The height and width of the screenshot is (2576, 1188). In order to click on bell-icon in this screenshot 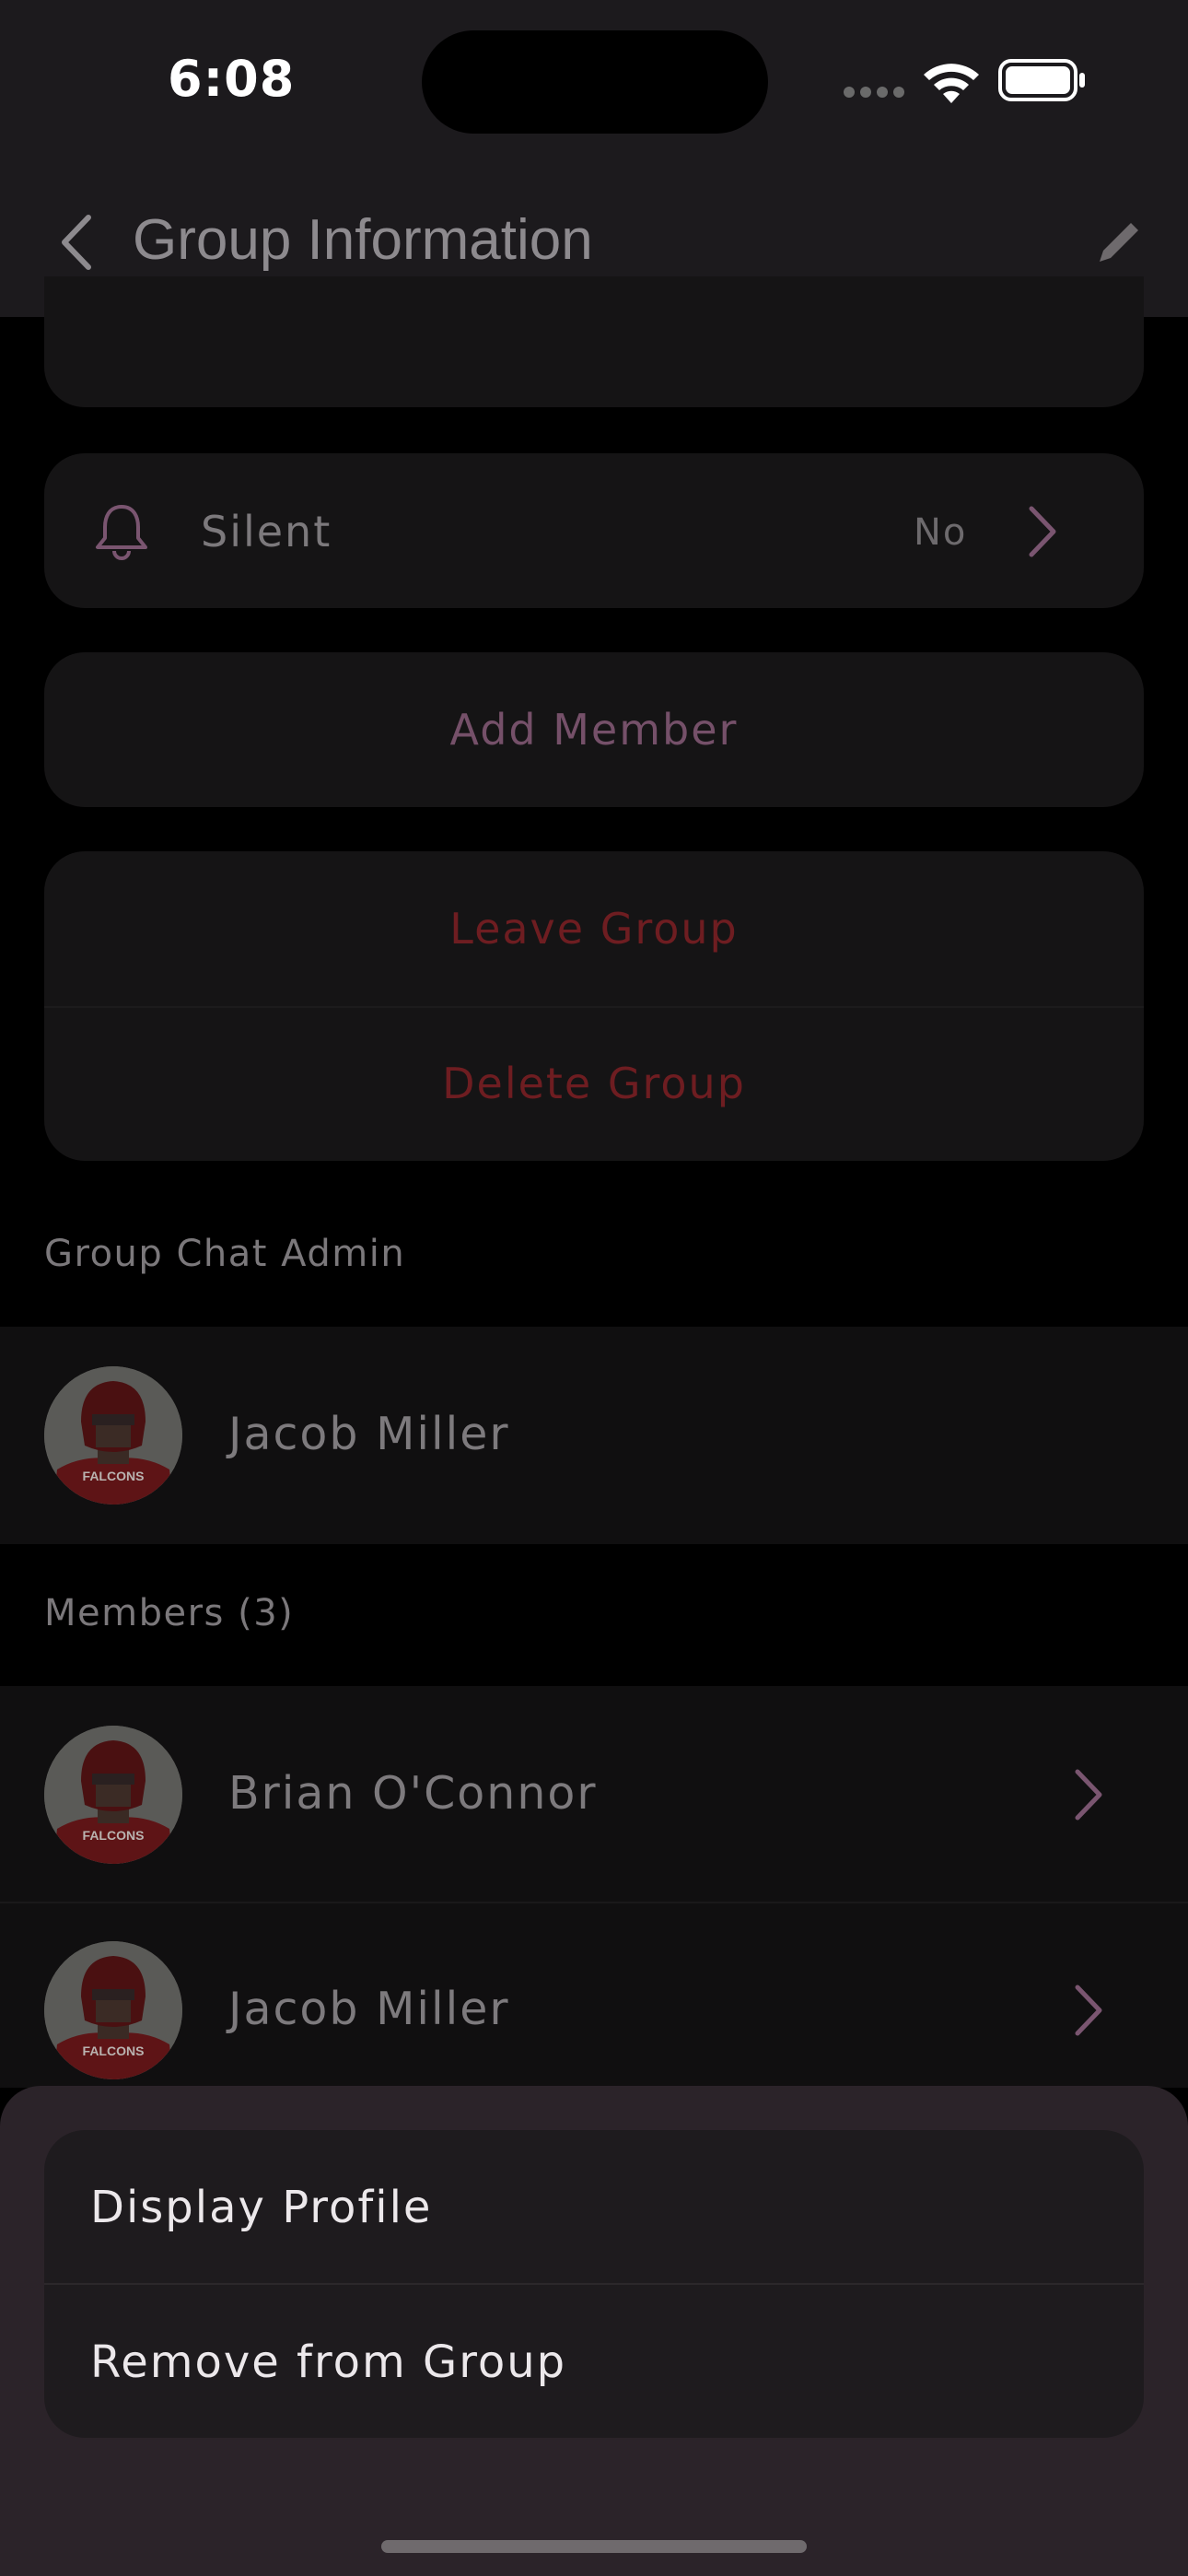, I will do `click(121, 532)`.